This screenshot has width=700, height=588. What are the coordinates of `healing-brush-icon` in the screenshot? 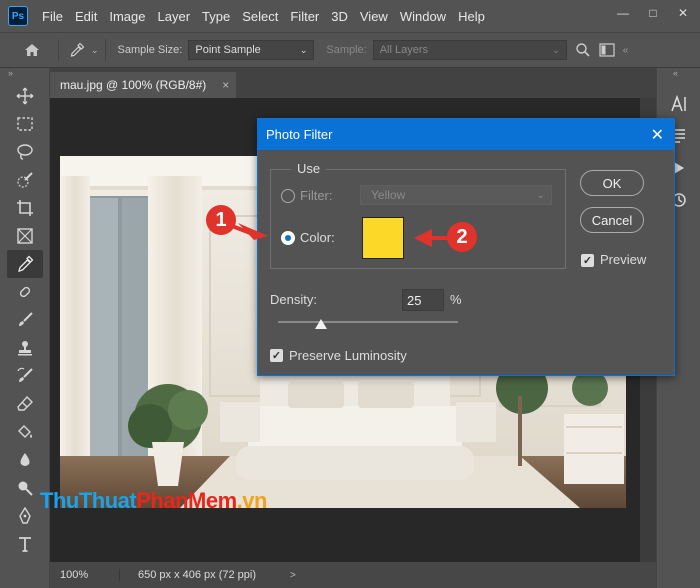 It's located at (25, 292).